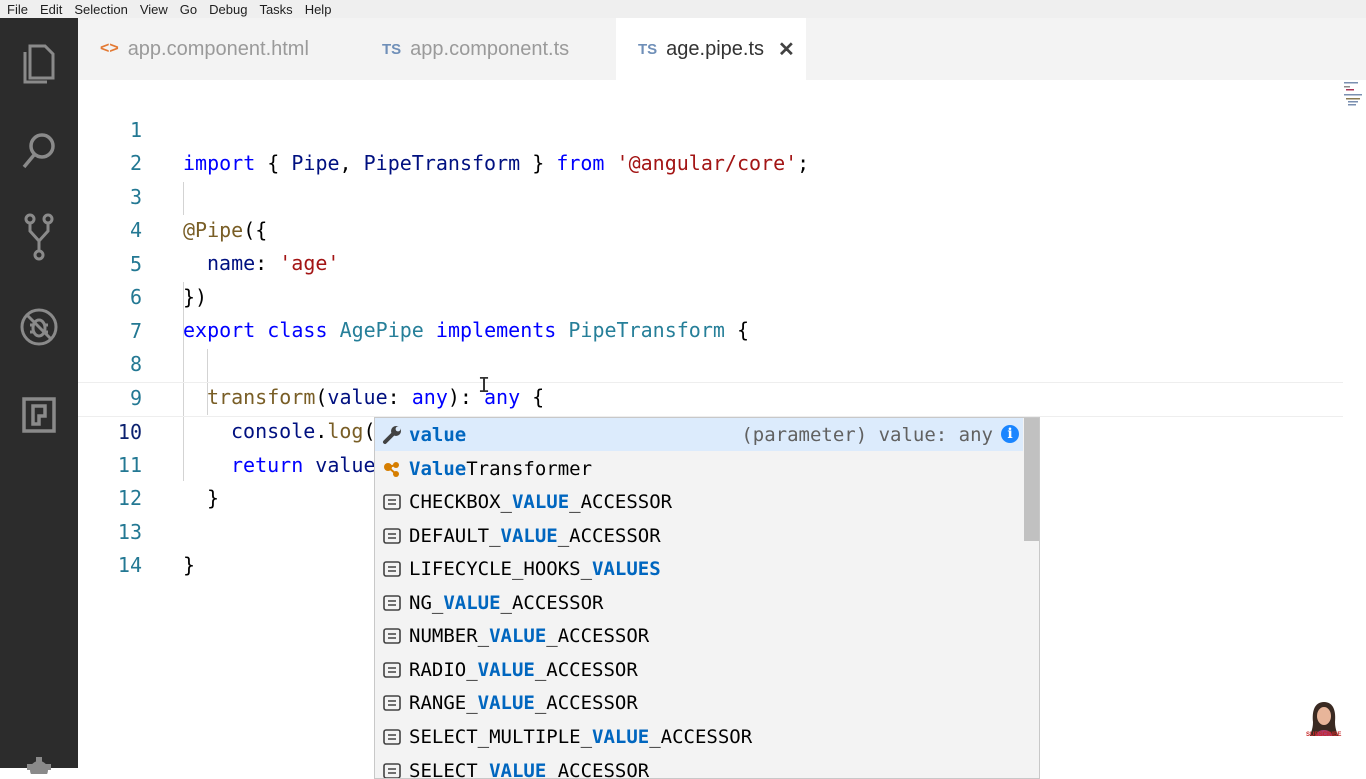  What do you see at coordinates (443, 670) in the screenshot?
I see `suggestion-label: RADIO_` at bounding box center [443, 670].